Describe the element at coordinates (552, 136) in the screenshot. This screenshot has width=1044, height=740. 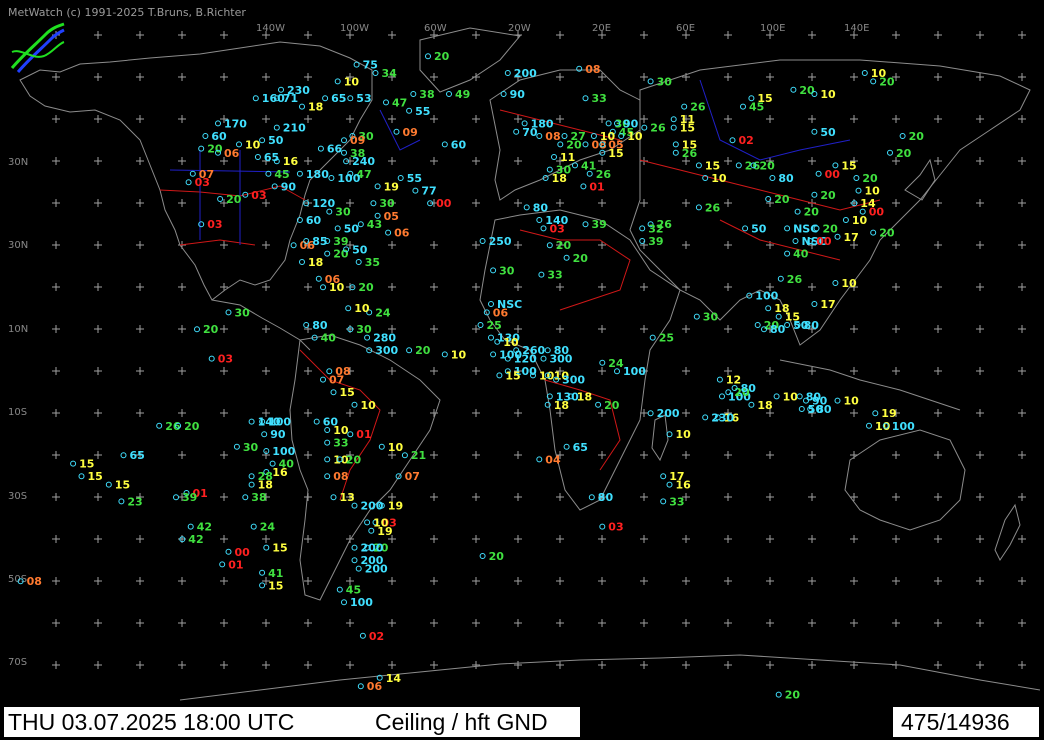
I see `station-ceiling-value: 08` at that location.